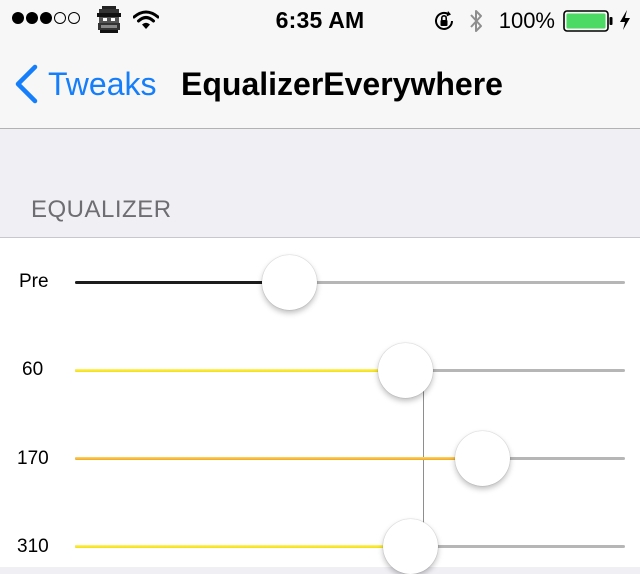  What do you see at coordinates (102, 83) in the screenshot?
I see `back-button-label: Tweaks` at bounding box center [102, 83].